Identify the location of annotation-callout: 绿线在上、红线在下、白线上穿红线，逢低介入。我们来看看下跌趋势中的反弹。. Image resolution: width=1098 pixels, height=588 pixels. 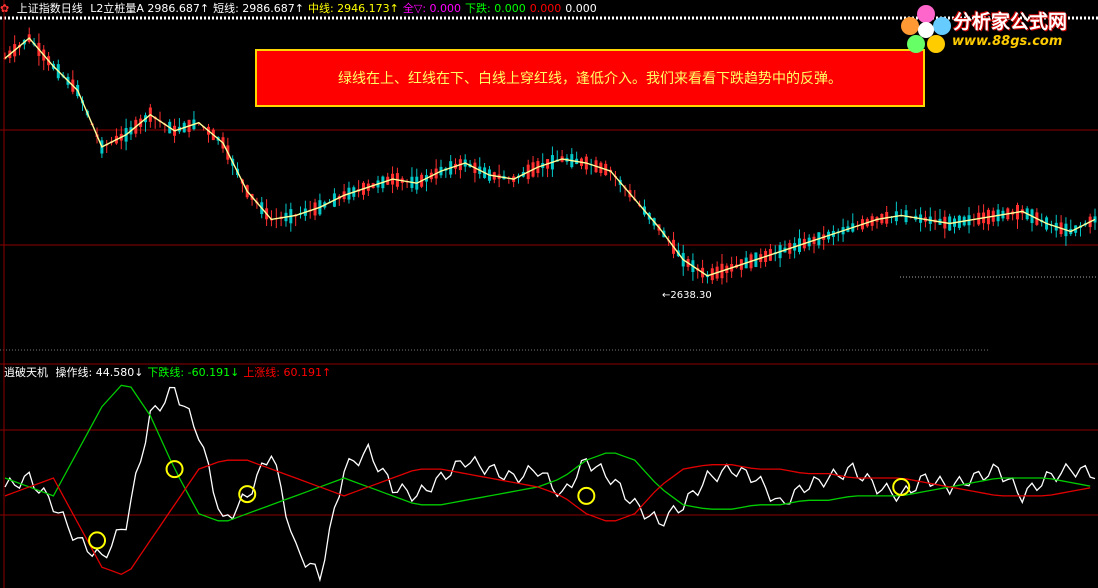
(590, 78).